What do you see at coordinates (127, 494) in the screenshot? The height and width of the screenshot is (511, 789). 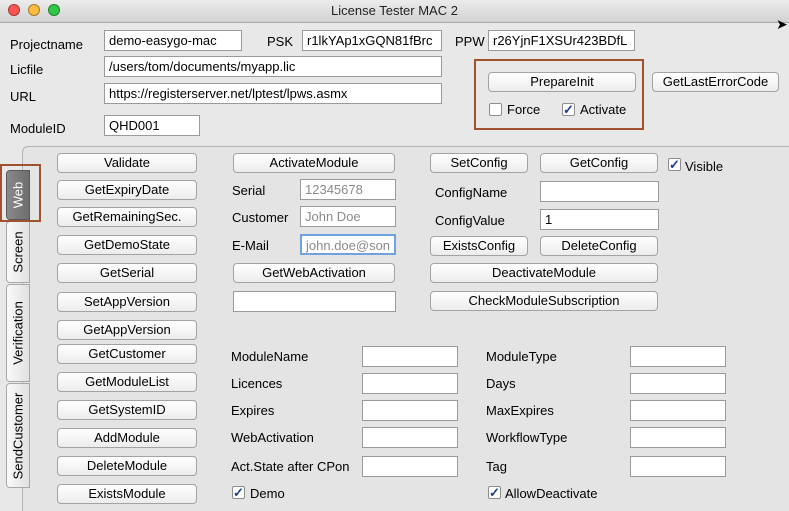 I see `existsmodule-button: ExistsModule` at bounding box center [127, 494].